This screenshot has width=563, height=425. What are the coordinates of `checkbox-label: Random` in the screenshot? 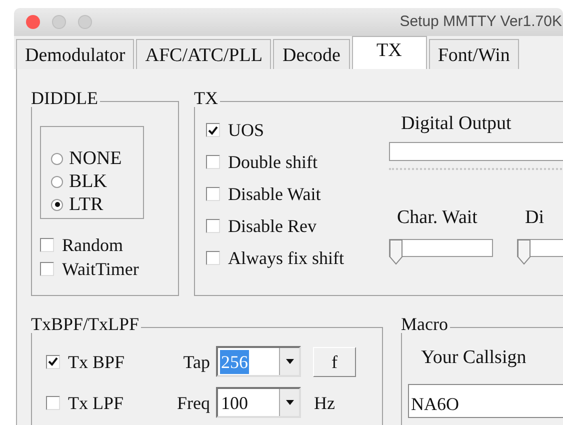 It's located at (92, 245).